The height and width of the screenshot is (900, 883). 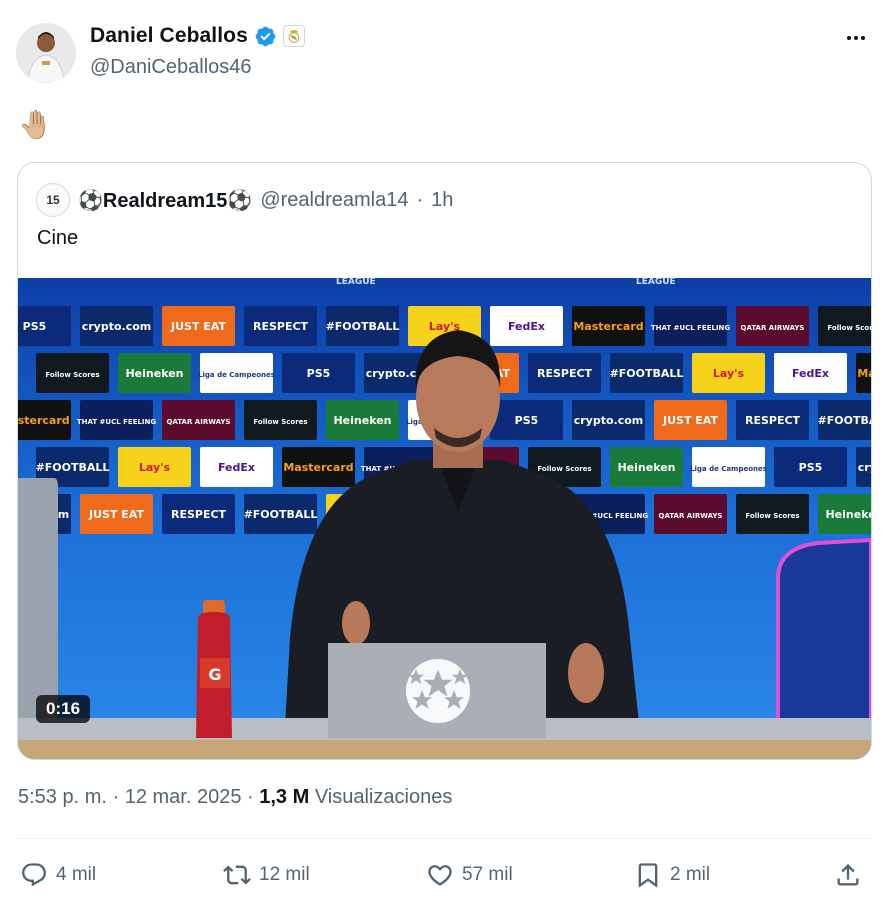 I want to click on real-madrid-crest-icon: M, so click(x=293, y=36).